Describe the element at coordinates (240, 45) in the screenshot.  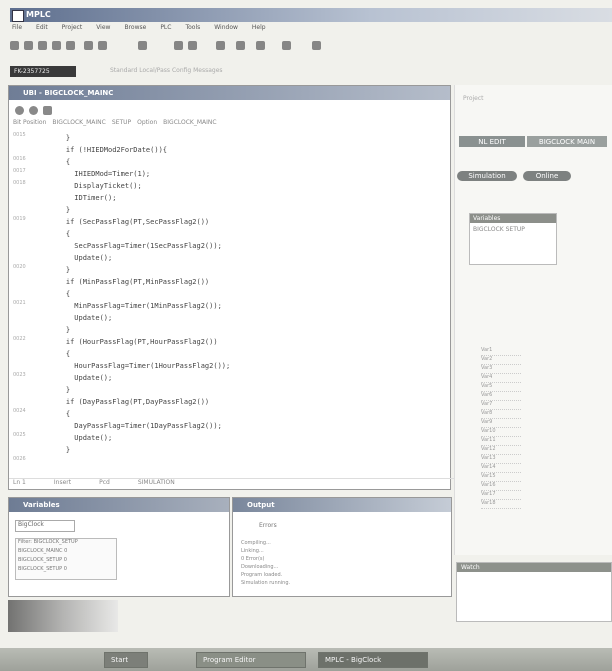
I see `zoom-icon` at that location.